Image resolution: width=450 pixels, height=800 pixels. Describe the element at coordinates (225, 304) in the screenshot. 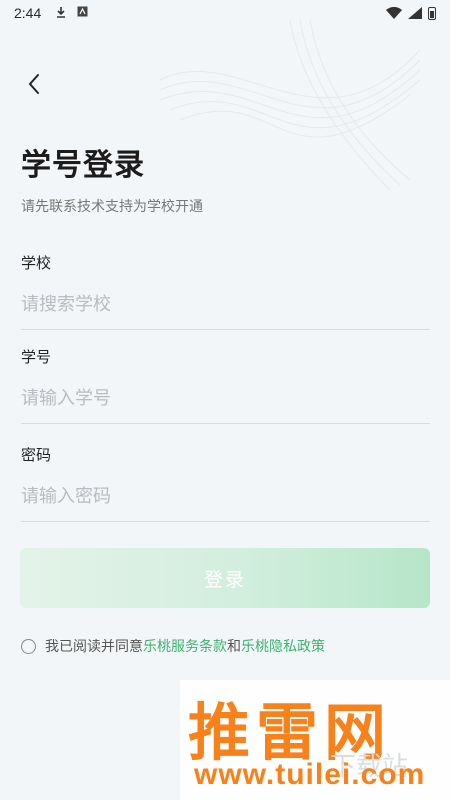

I see `school-search-input` at that location.